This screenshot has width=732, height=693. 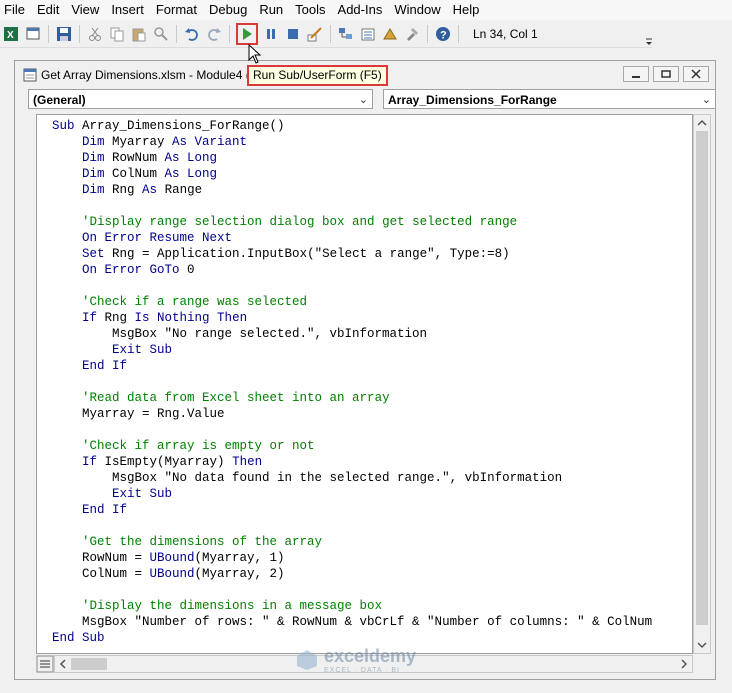 What do you see at coordinates (352, 542) in the screenshot?
I see `code-line: 'Get the dimensions of the array` at bounding box center [352, 542].